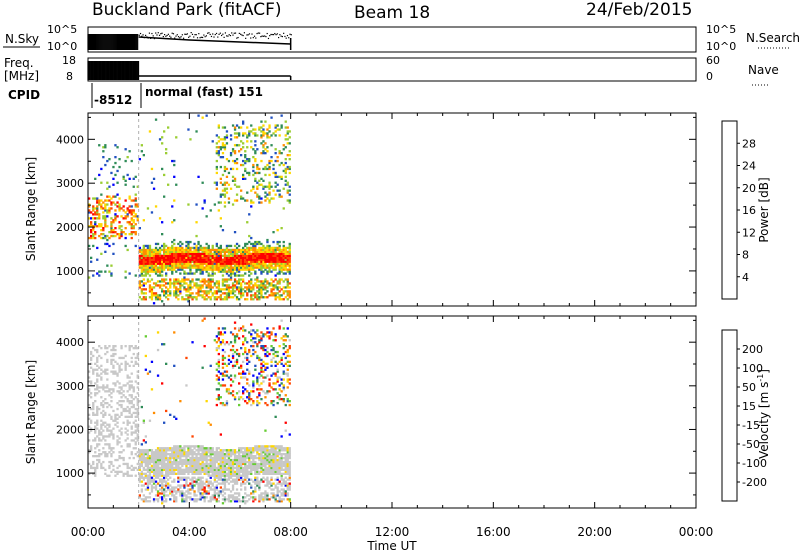  What do you see at coordinates (729, 210) in the screenshot?
I see `power-colorbar-frame` at bounding box center [729, 210].